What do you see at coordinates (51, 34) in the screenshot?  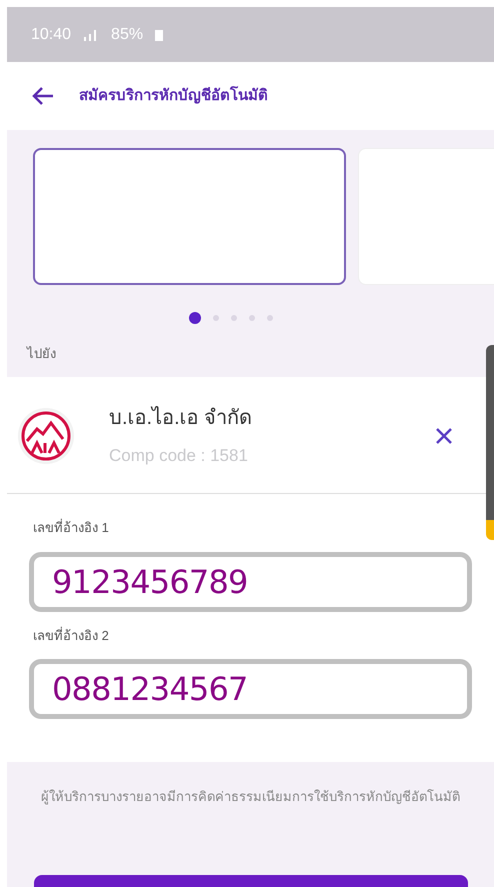 I see `clock-text: 10:40` at bounding box center [51, 34].